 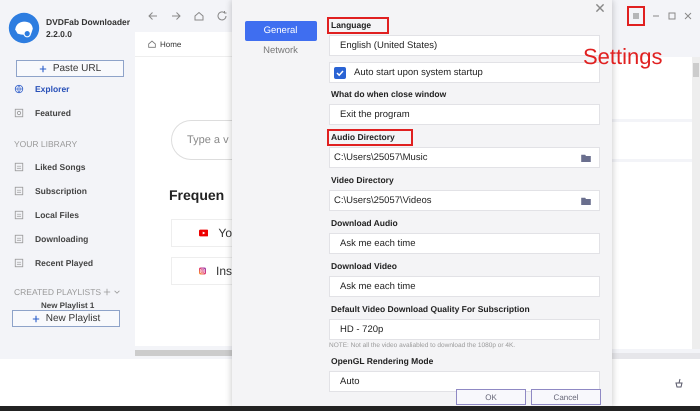 What do you see at coordinates (340, 72) in the screenshot?
I see `checkbox` at bounding box center [340, 72].